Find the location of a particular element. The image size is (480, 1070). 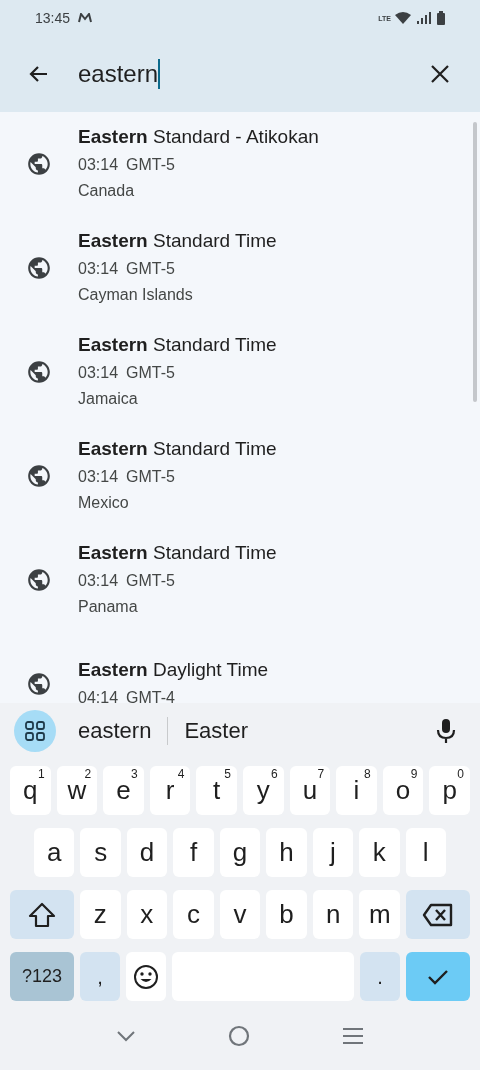

timezone-name: Eastern Daylight Time is located at coordinates (173, 670).